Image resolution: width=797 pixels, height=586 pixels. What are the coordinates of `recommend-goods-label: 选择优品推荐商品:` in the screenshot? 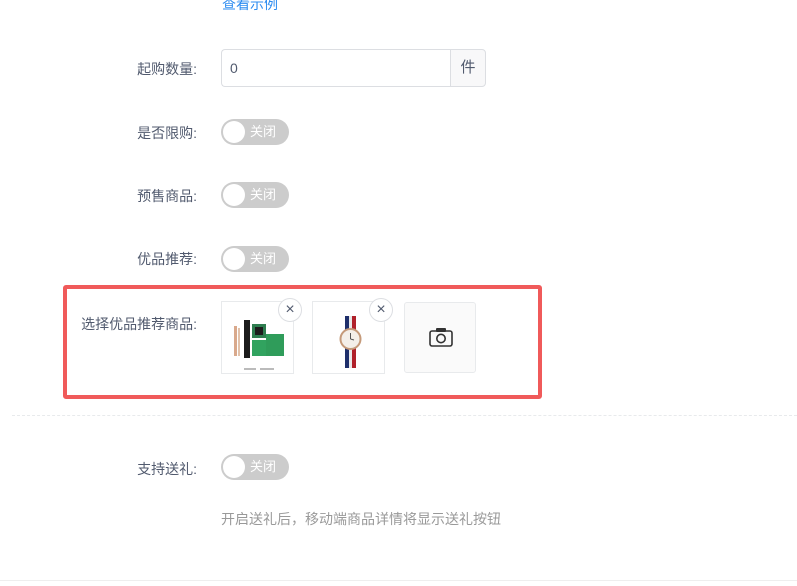 It's located at (139, 324).